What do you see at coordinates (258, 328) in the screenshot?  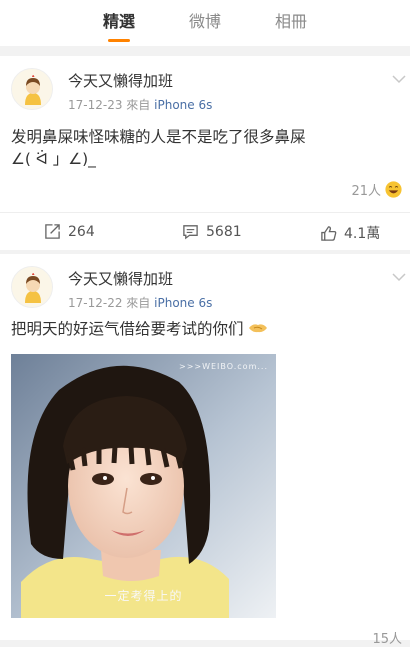 I see `handshake-emoji-icon` at bounding box center [258, 328].